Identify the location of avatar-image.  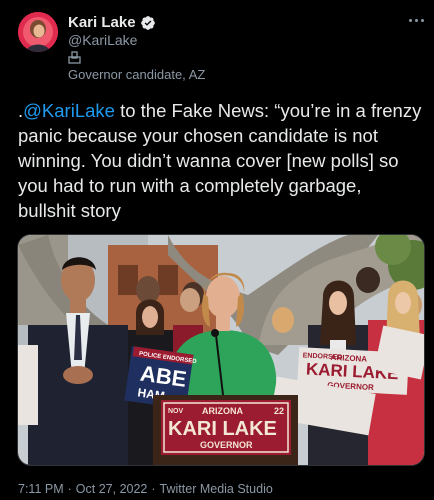
(38, 32).